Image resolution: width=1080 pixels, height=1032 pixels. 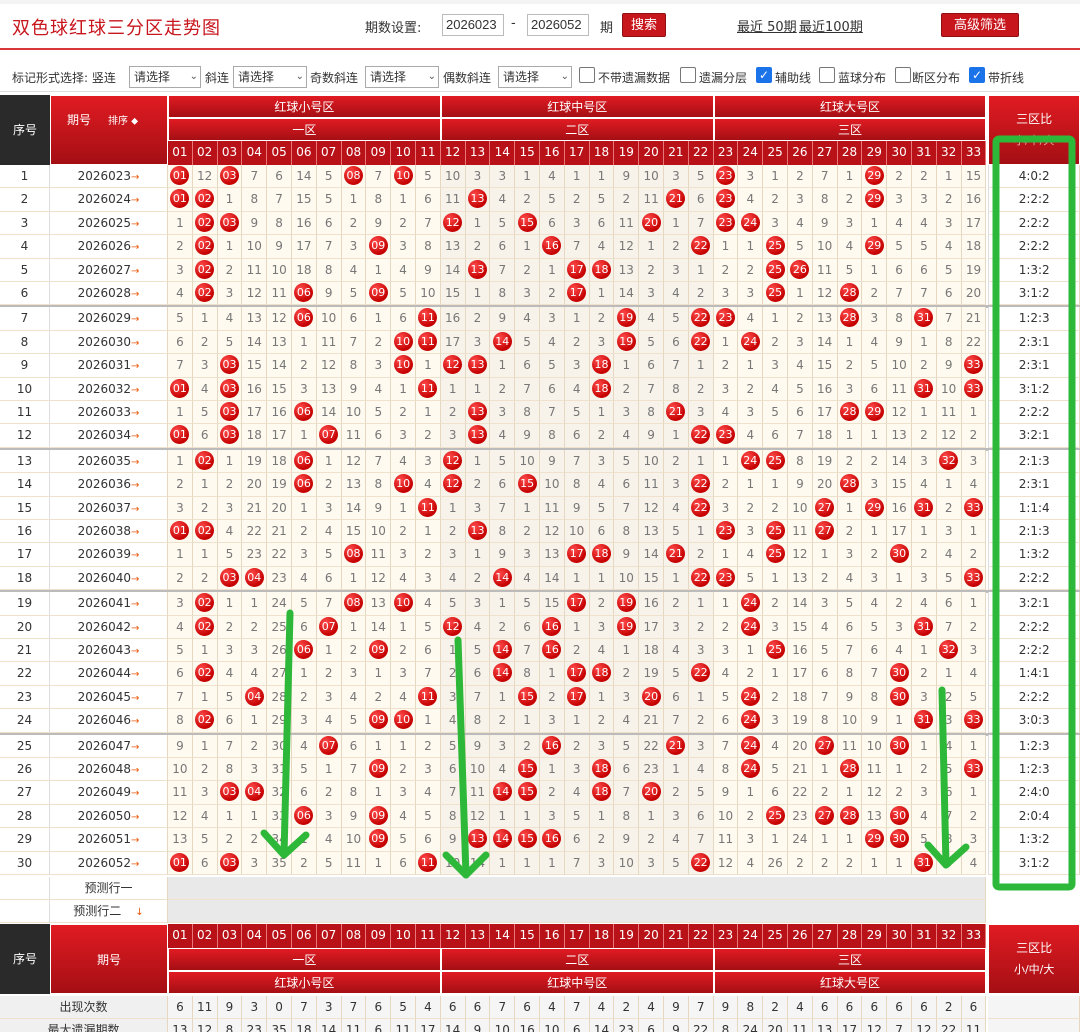 What do you see at coordinates (627, 223) in the screenshot?
I see `number-cell: 11` at bounding box center [627, 223].